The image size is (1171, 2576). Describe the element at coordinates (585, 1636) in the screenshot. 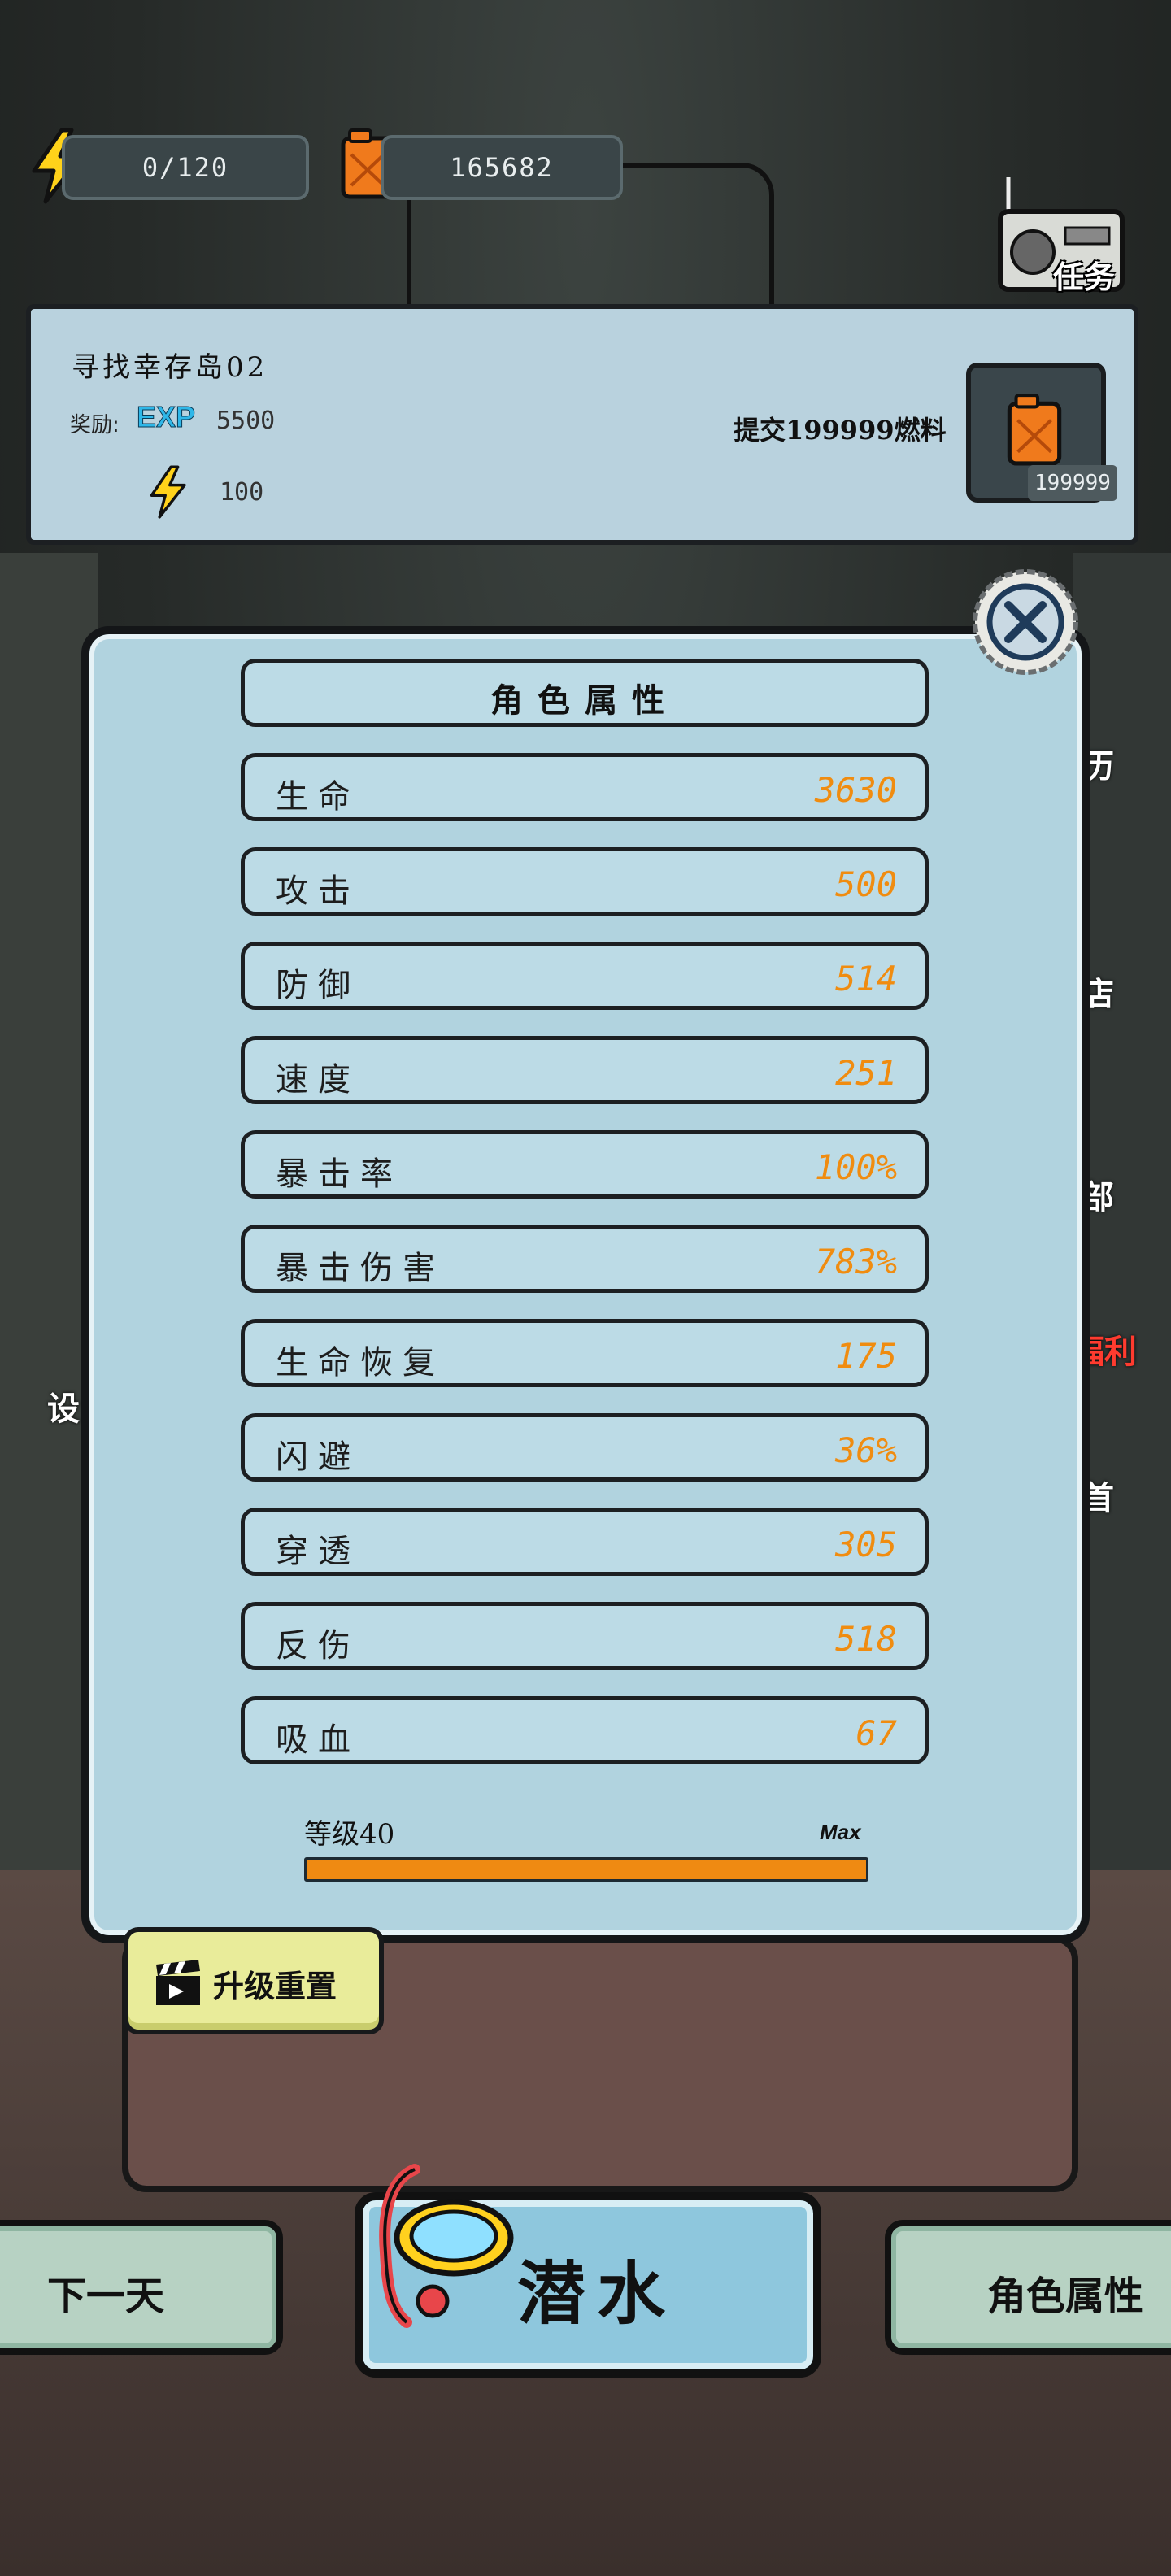

I see `stat-row: 反伤 518` at that location.